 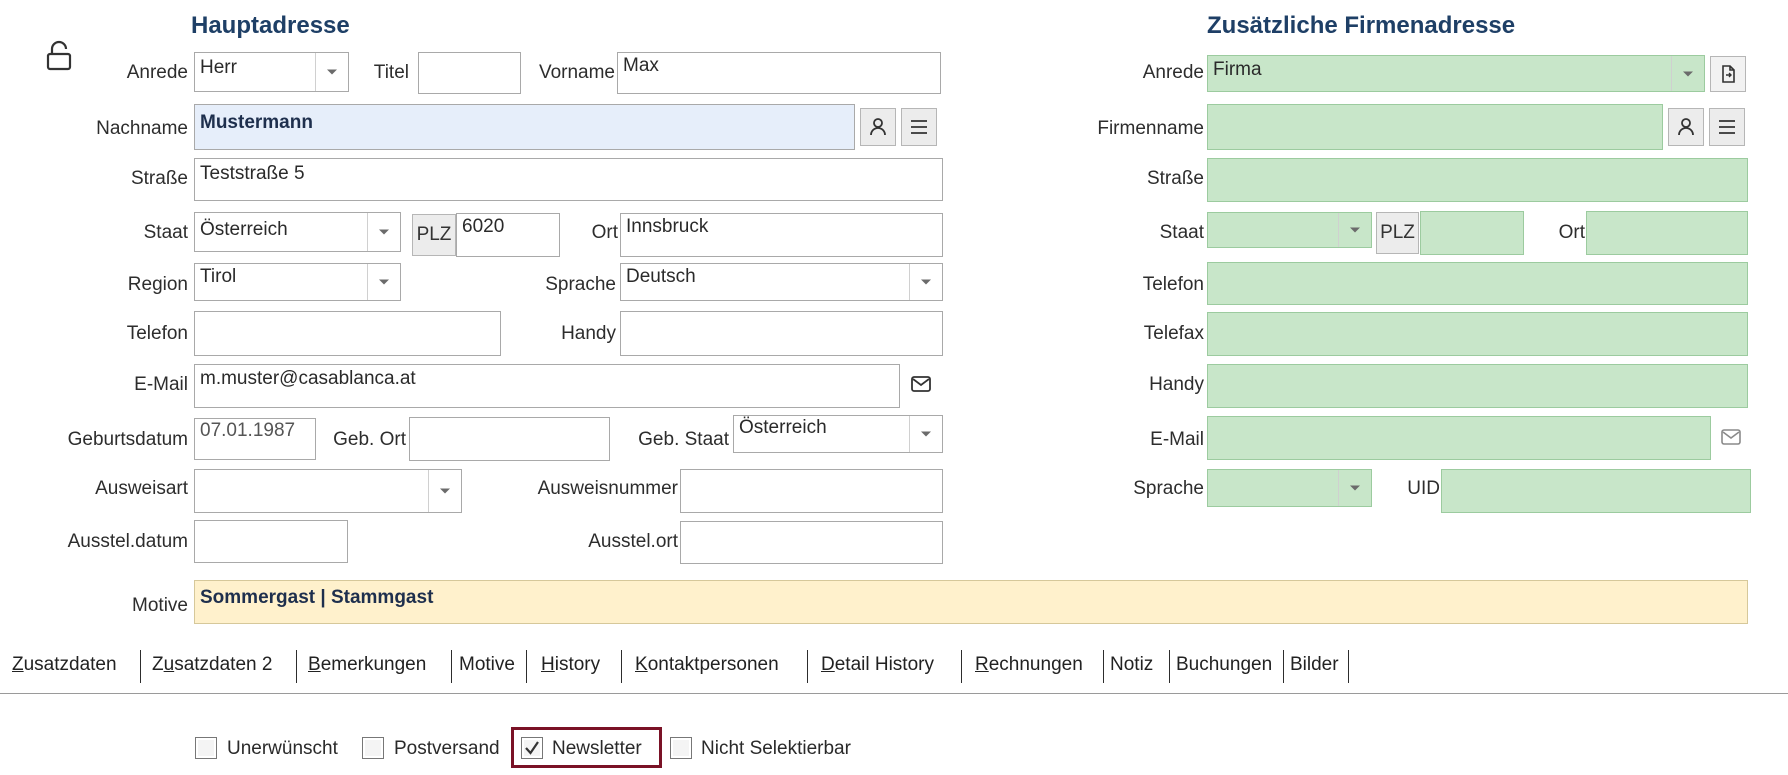 I want to click on plz-input: 6020, so click(x=508, y=235).